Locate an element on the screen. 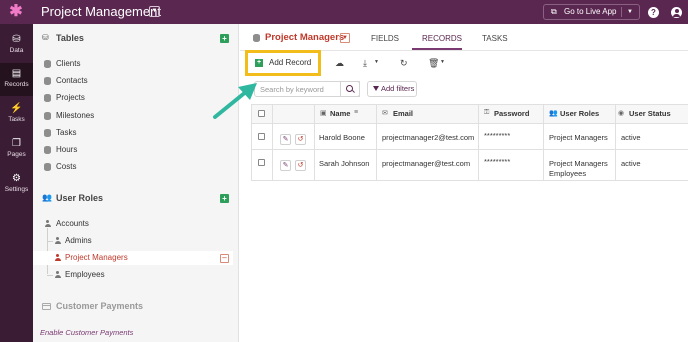 The image size is (688, 342). nav-pages: ❐ Pages is located at coordinates (16, 149).